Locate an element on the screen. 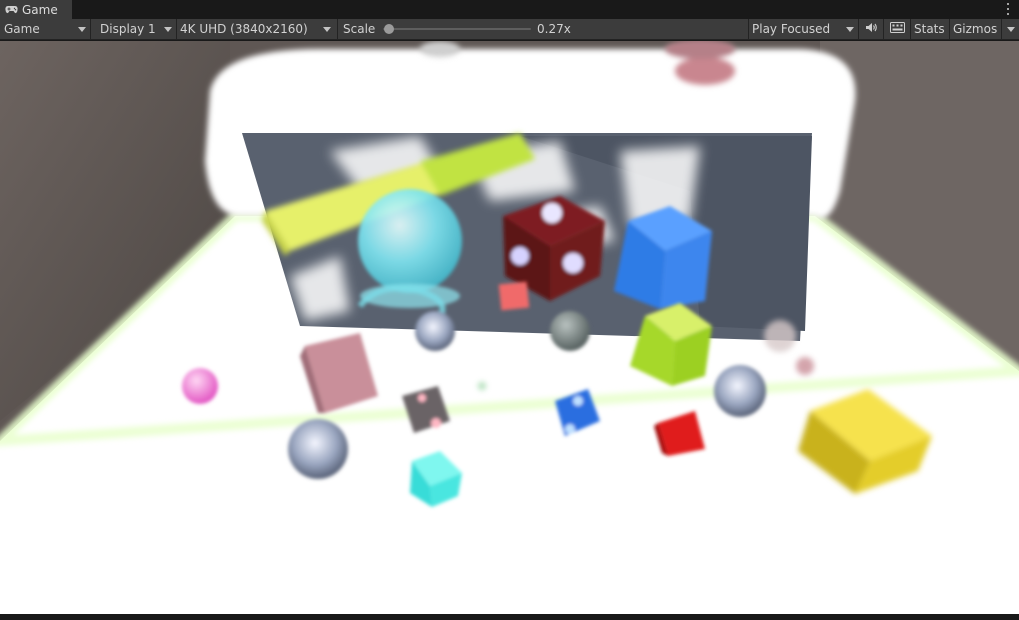 Image resolution: width=1019 pixels, height=620 pixels. play-mode-dropdown: Play Focused is located at coordinates (803, 29).